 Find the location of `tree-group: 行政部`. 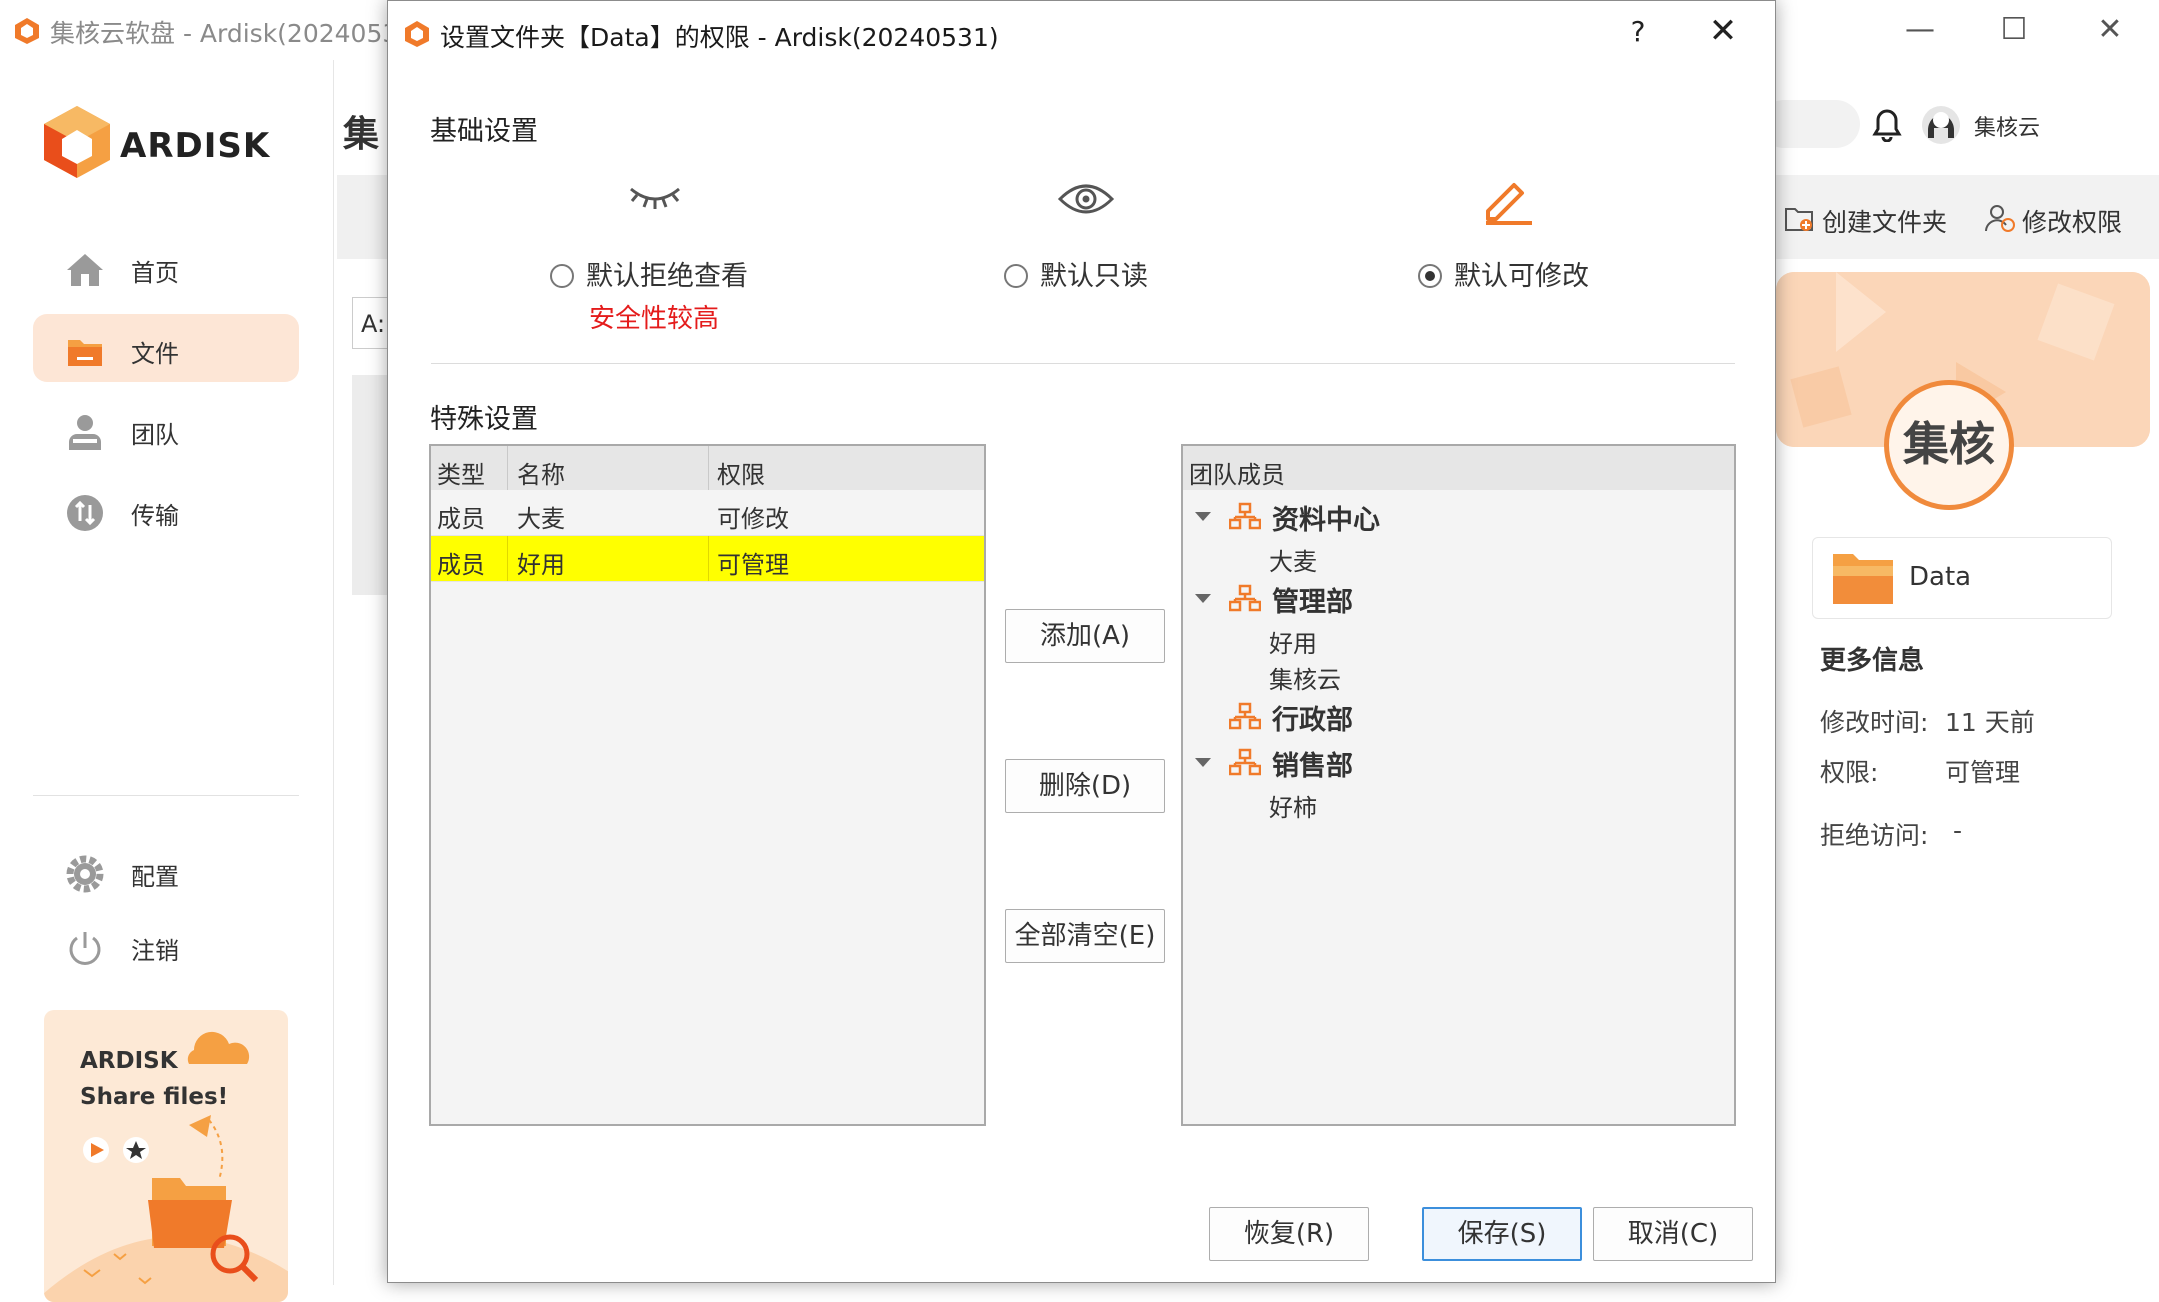

tree-group: 行政部 is located at coordinates (1312, 717).